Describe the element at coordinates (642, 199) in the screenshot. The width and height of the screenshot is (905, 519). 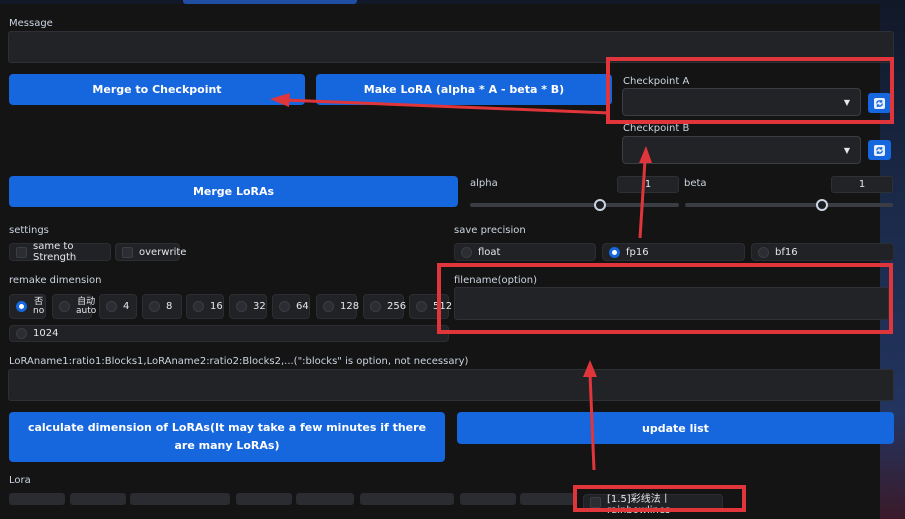
I see `arrow-to-checkpoint-b` at that location.